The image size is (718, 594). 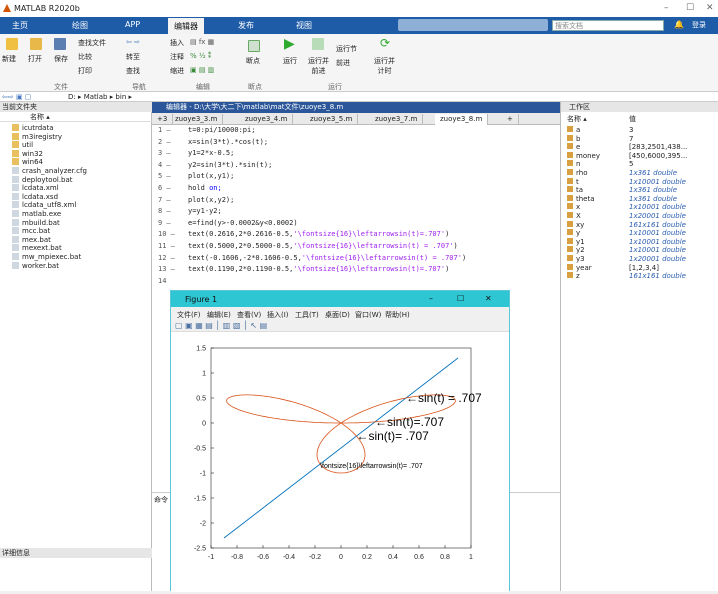 What do you see at coordinates (318, 66) in the screenshot?
I see `run-advance-button: 运行并 前进` at bounding box center [318, 66].